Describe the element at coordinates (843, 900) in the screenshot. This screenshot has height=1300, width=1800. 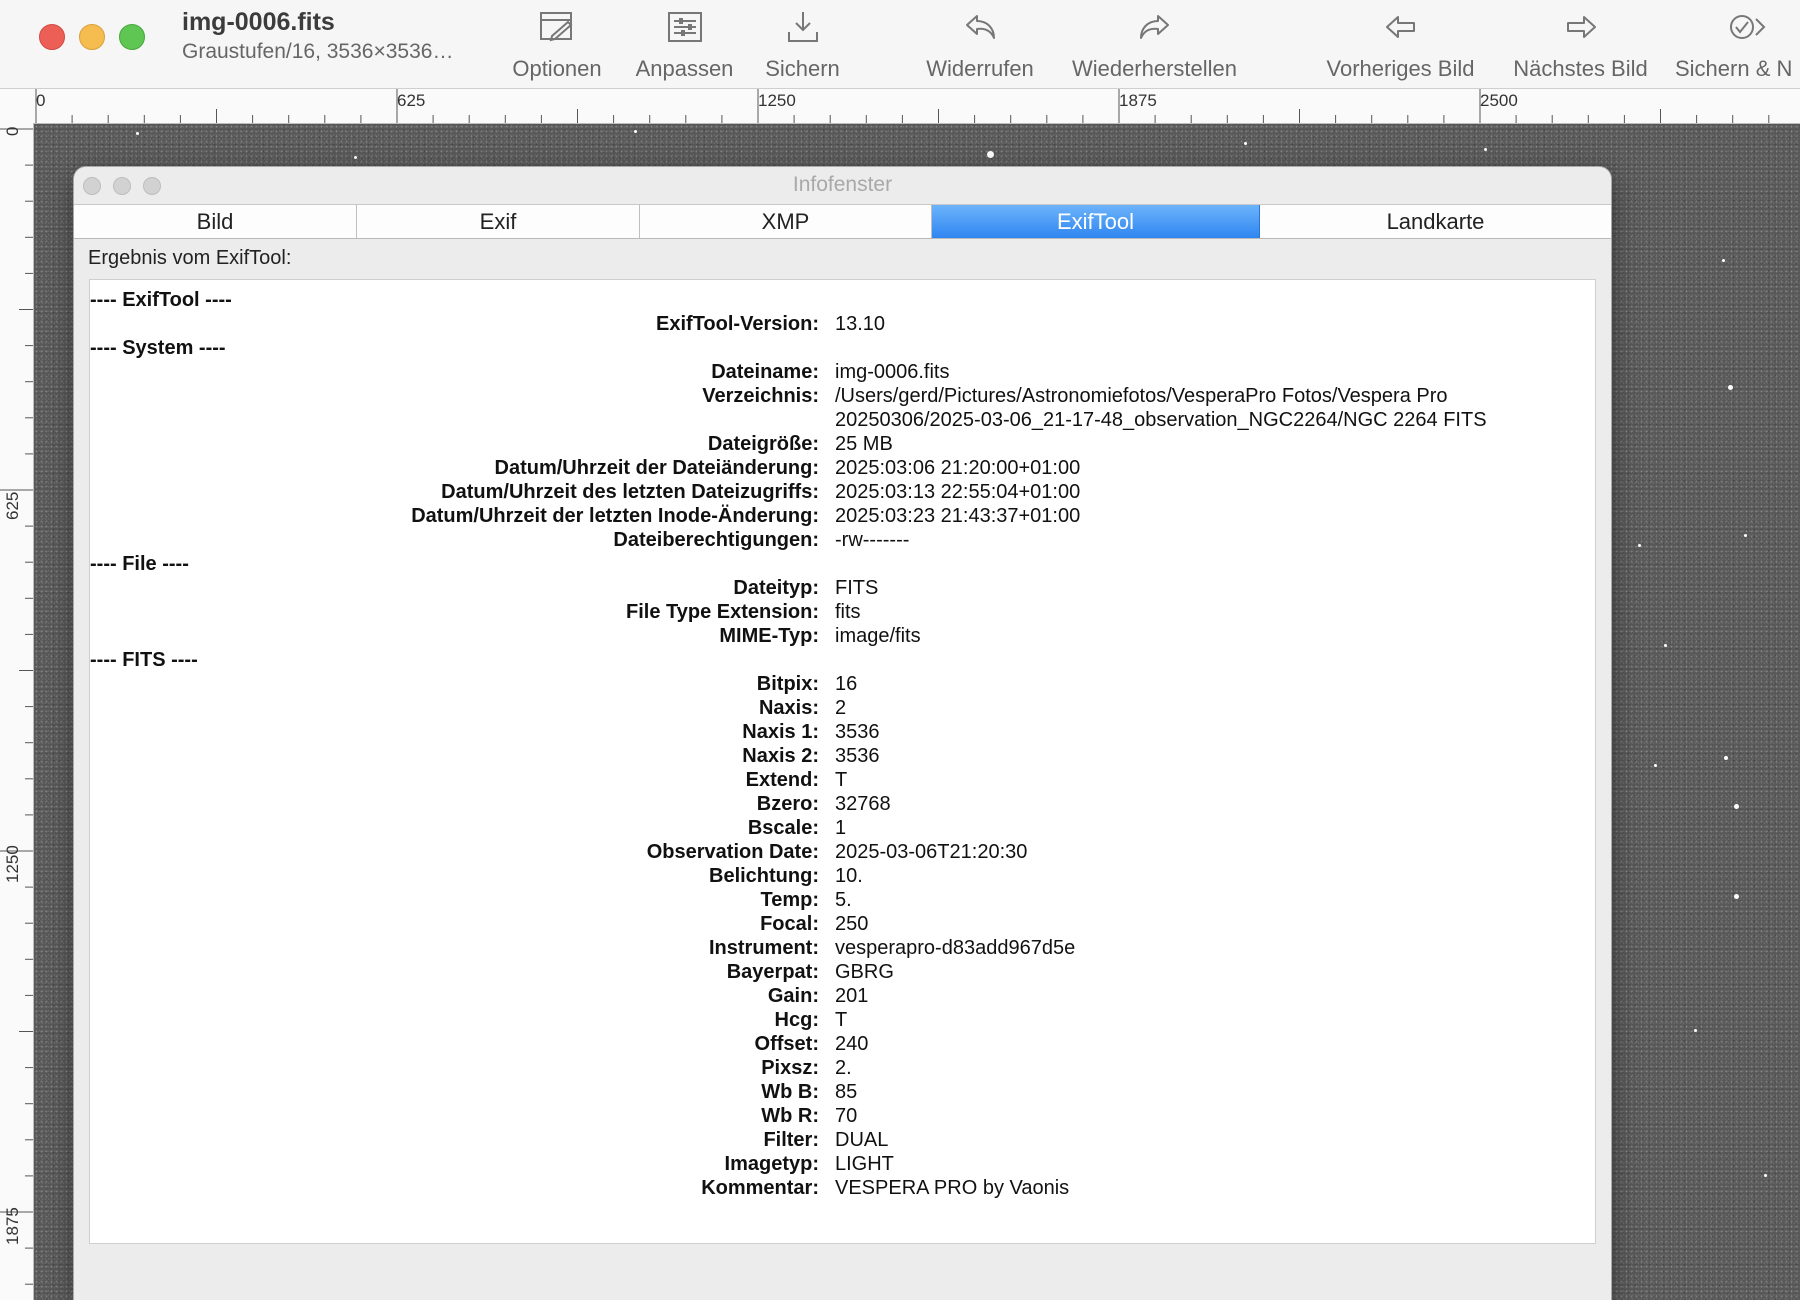
I see `metadata-row: Temp: 5.` at that location.